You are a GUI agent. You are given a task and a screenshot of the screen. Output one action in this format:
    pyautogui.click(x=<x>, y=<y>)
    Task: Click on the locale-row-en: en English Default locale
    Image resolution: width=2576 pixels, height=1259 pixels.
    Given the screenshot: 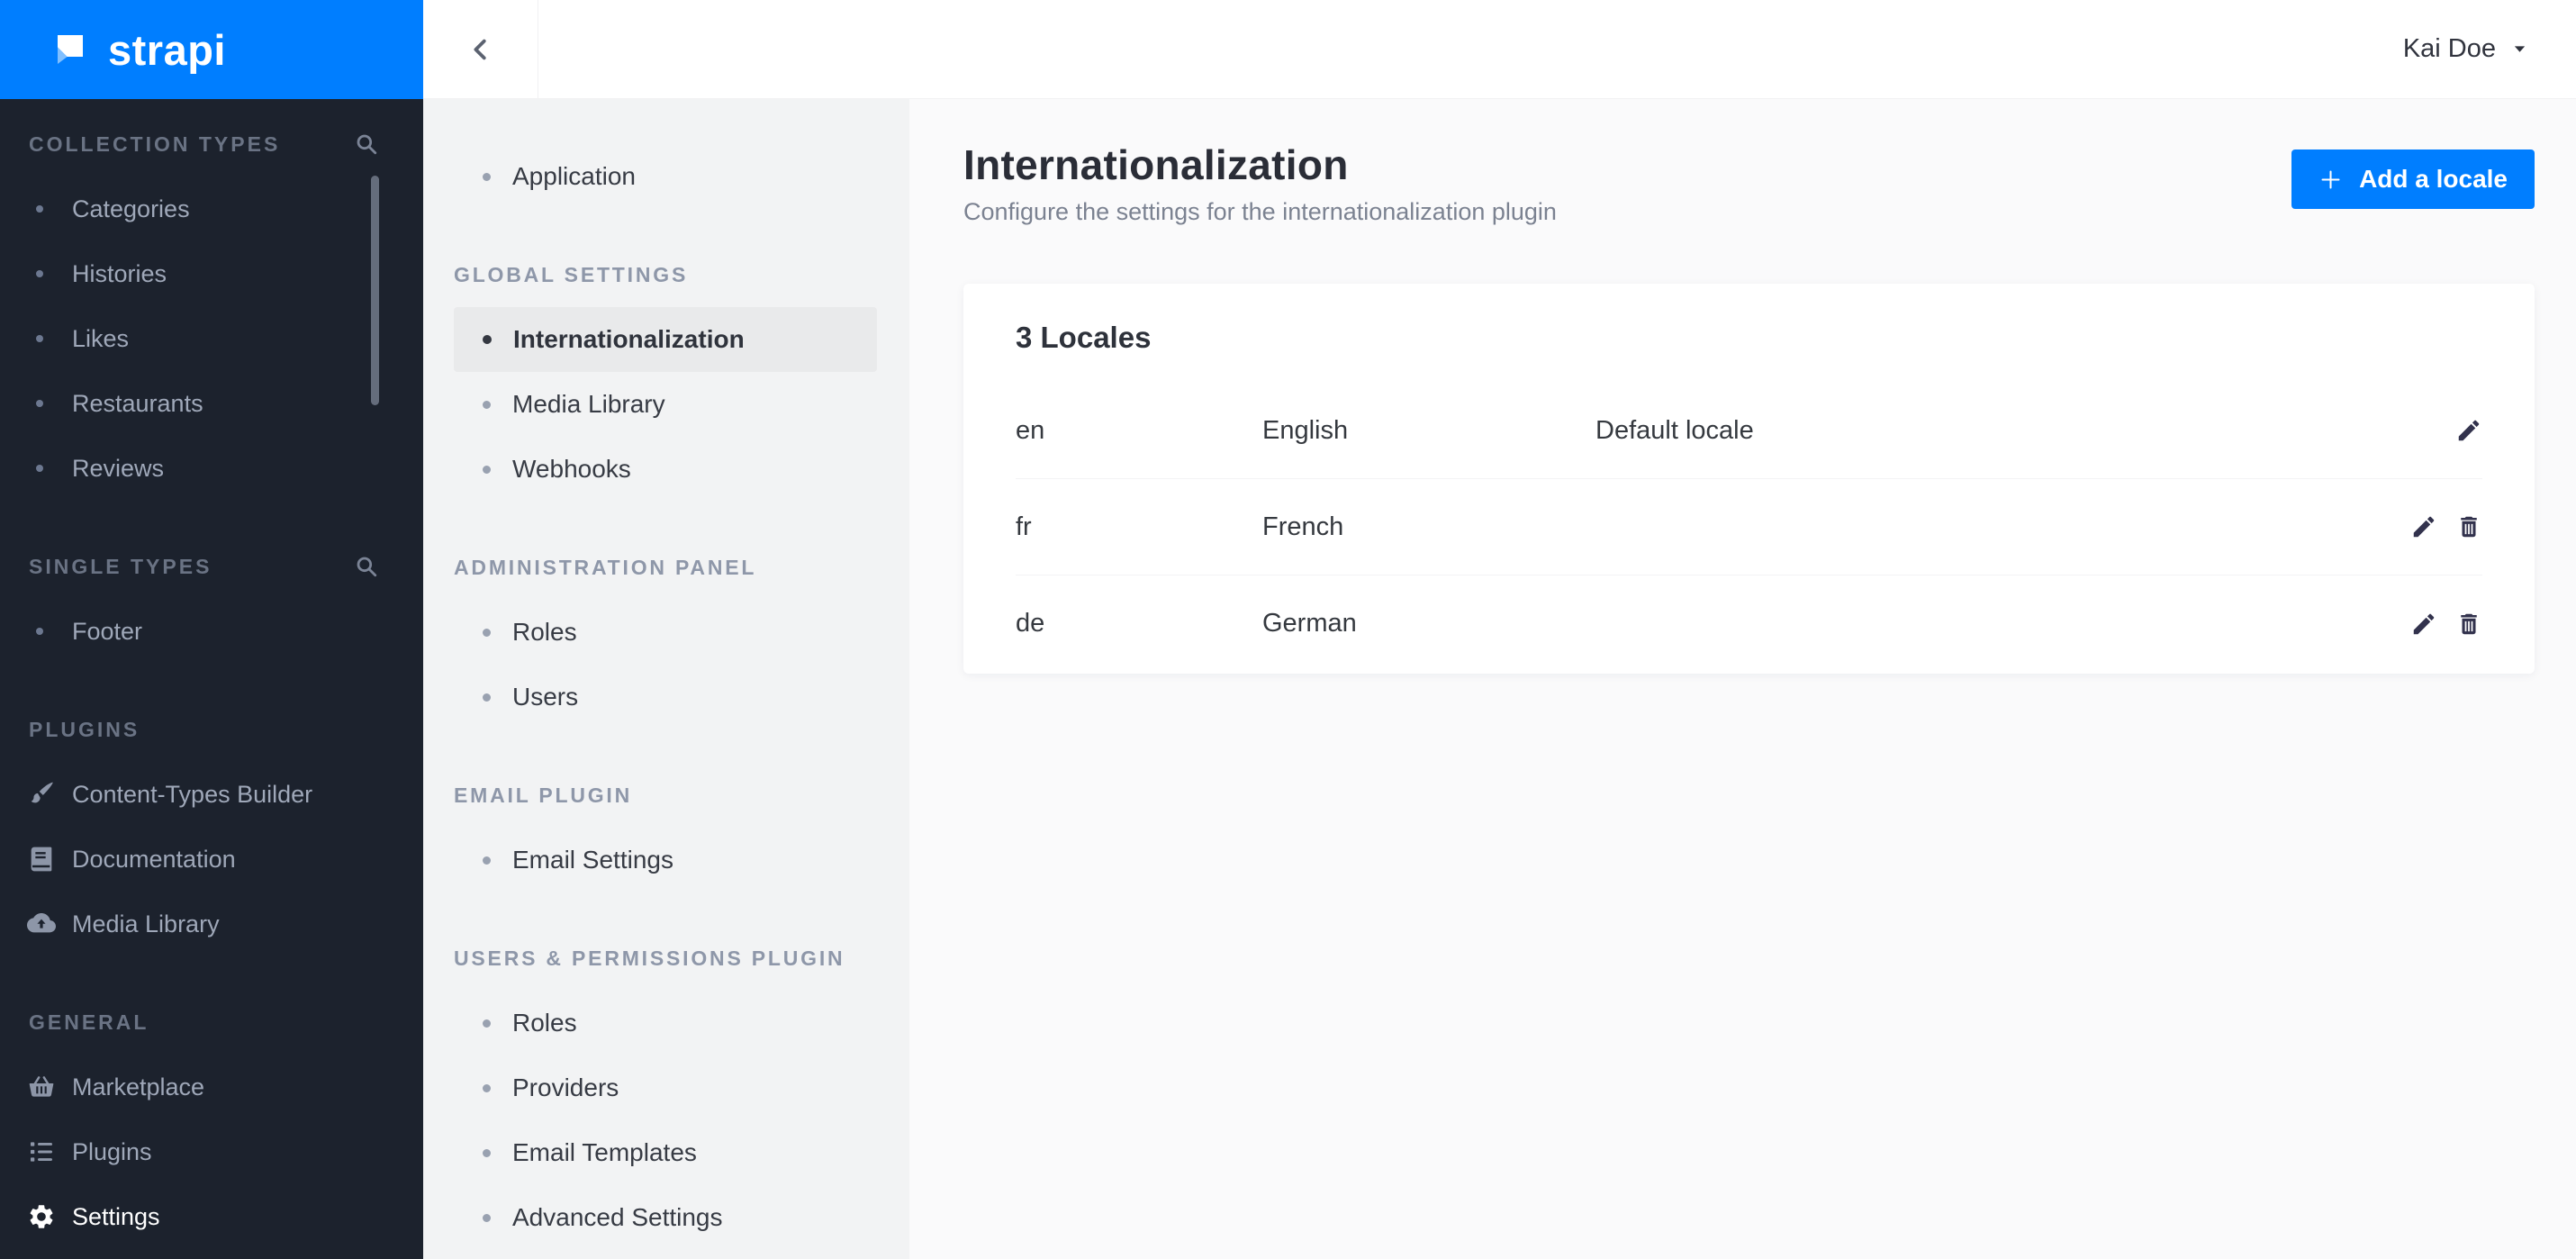 What is the action you would take?
    pyautogui.click(x=1749, y=431)
    